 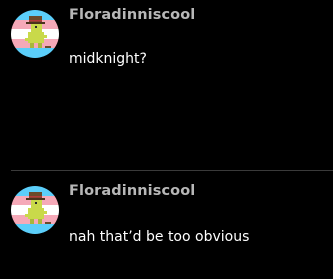 I want to click on message-text: nah that’d be too obvious, so click(x=159, y=237).